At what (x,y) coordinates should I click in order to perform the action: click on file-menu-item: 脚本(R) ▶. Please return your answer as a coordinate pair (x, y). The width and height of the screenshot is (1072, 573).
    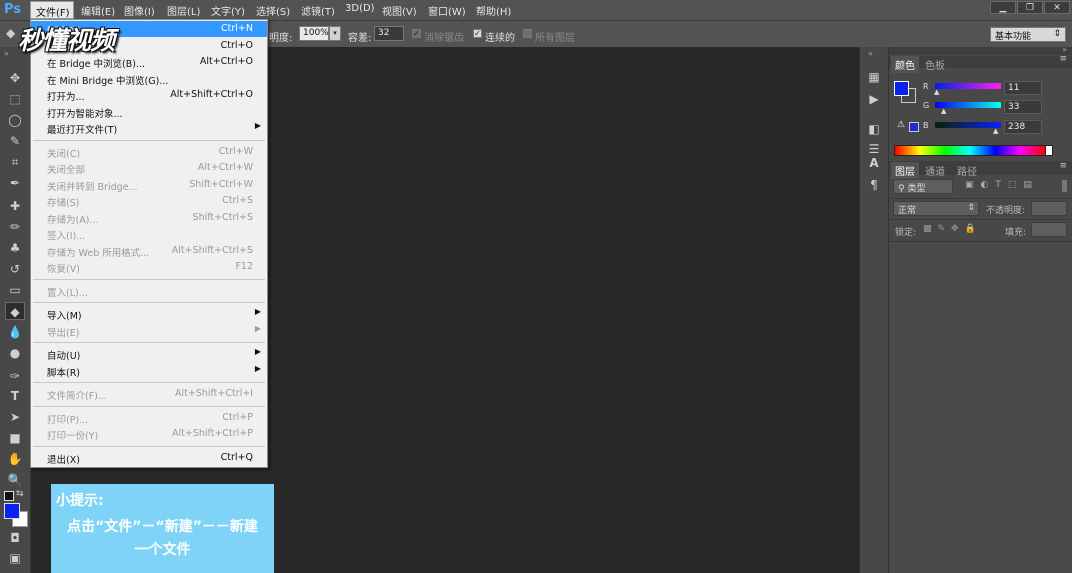
    Looking at the image, I should click on (149, 371).